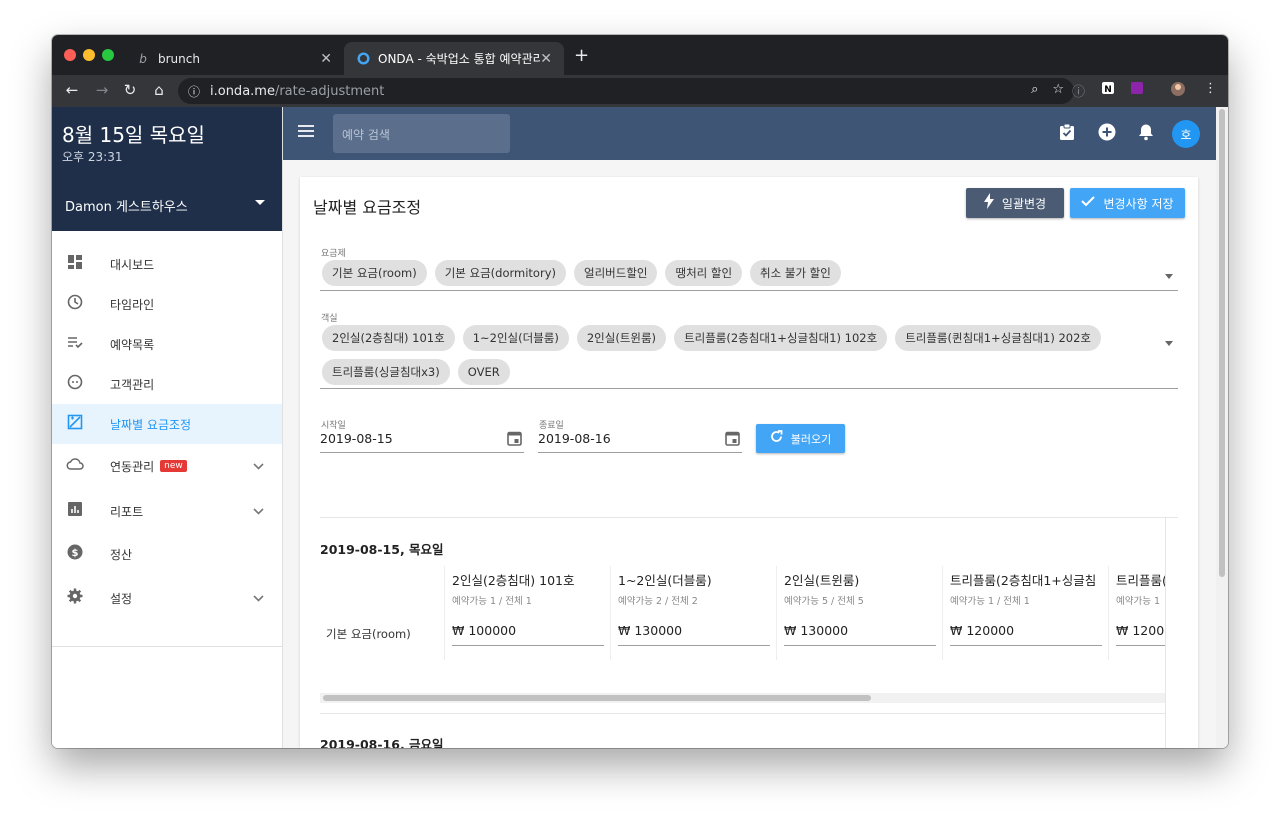 This screenshot has height=817, width=1280. Describe the element at coordinates (167, 384) in the screenshot. I see `sidebar-item-customers: 고객관리` at that location.